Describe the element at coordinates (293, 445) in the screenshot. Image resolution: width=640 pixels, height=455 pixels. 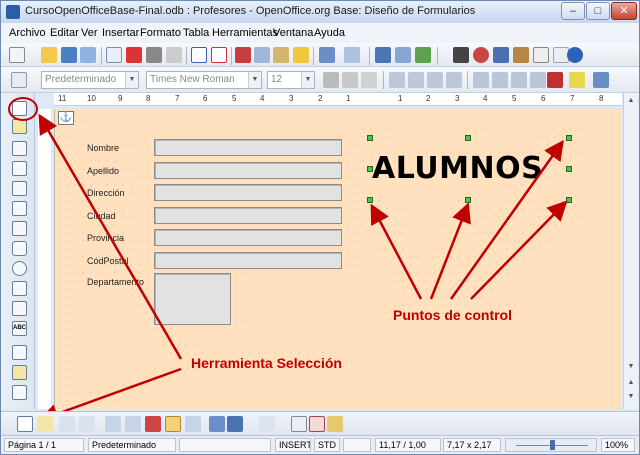
I see `status-insert-mode: INSERT` at that location.